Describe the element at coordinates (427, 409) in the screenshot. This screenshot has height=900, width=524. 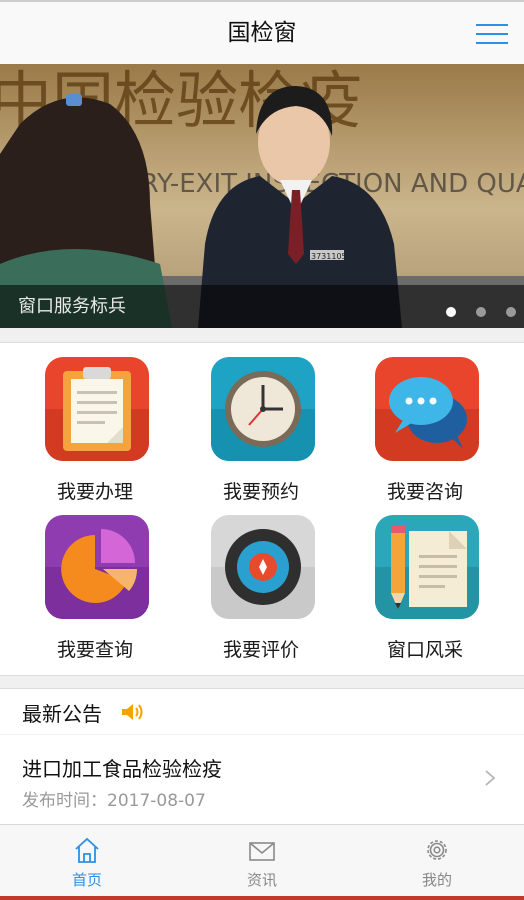
I see `chat-bubbles-icon` at that location.